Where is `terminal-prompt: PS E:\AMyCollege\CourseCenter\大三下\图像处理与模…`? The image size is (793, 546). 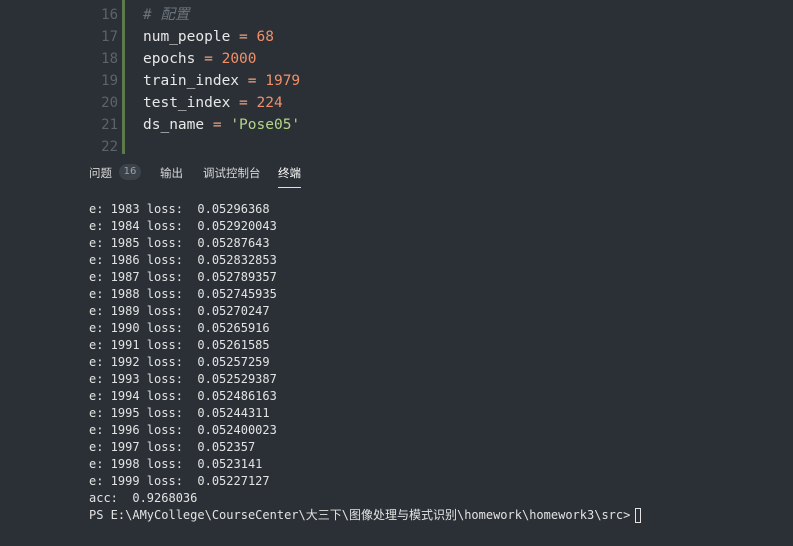
terminal-prompt: PS E:\AMyCollege\CourseCenter\大三下\图像处理与模… is located at coordinates (360, 515).